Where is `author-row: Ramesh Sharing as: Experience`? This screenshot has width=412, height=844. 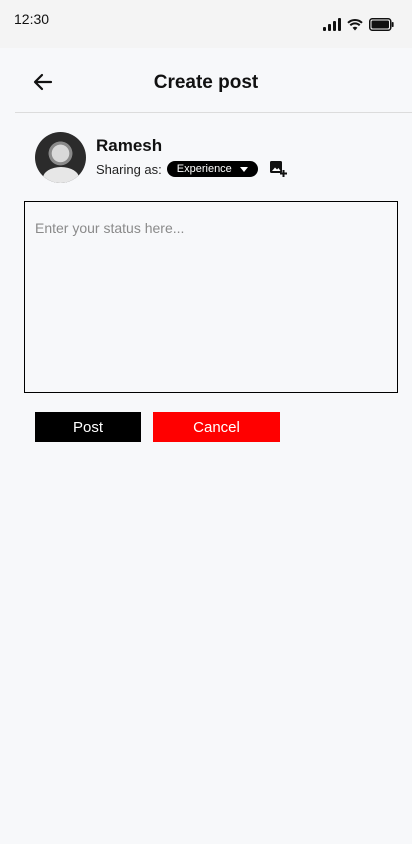 author-row: Ramesh Sharing as: Experience is located at coordinates (161, 157).